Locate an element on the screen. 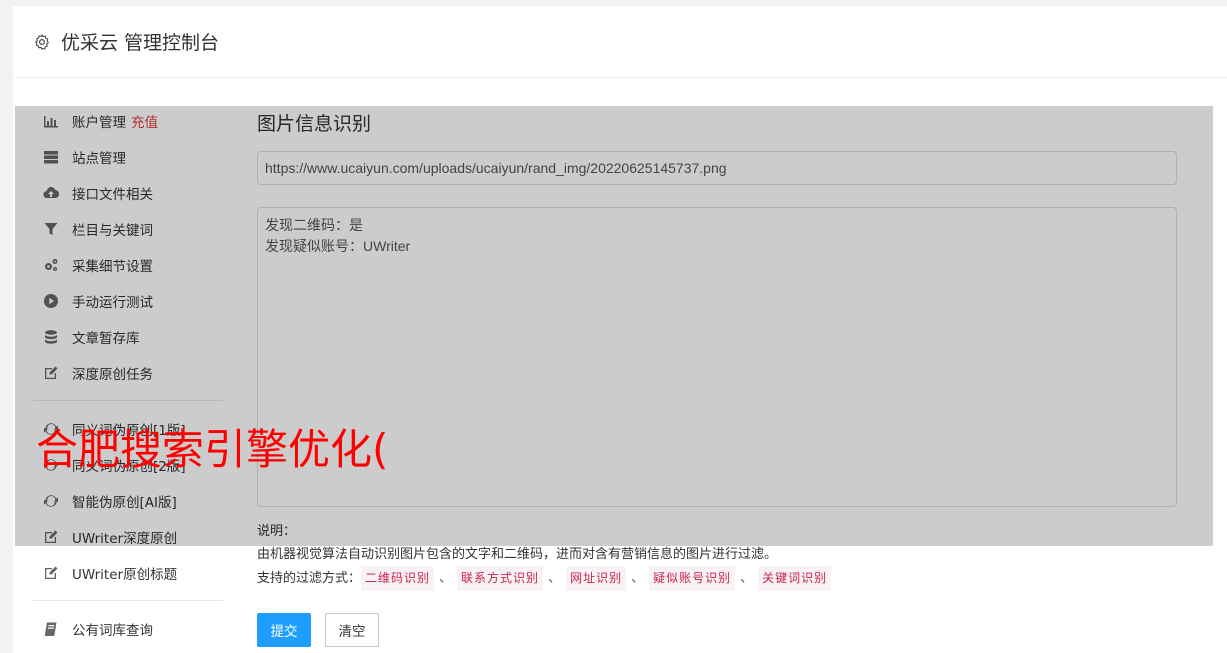 The width and height of the screenshot is (1227, 653). sidebar-divider is located at coordinates (128, 600).